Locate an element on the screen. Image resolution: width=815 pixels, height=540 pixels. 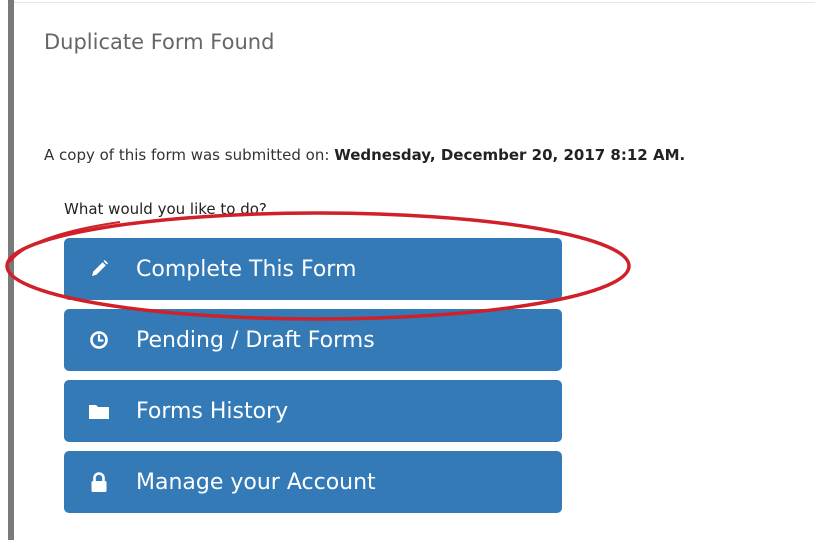
folder-icon is located at coordinates (99, 411).